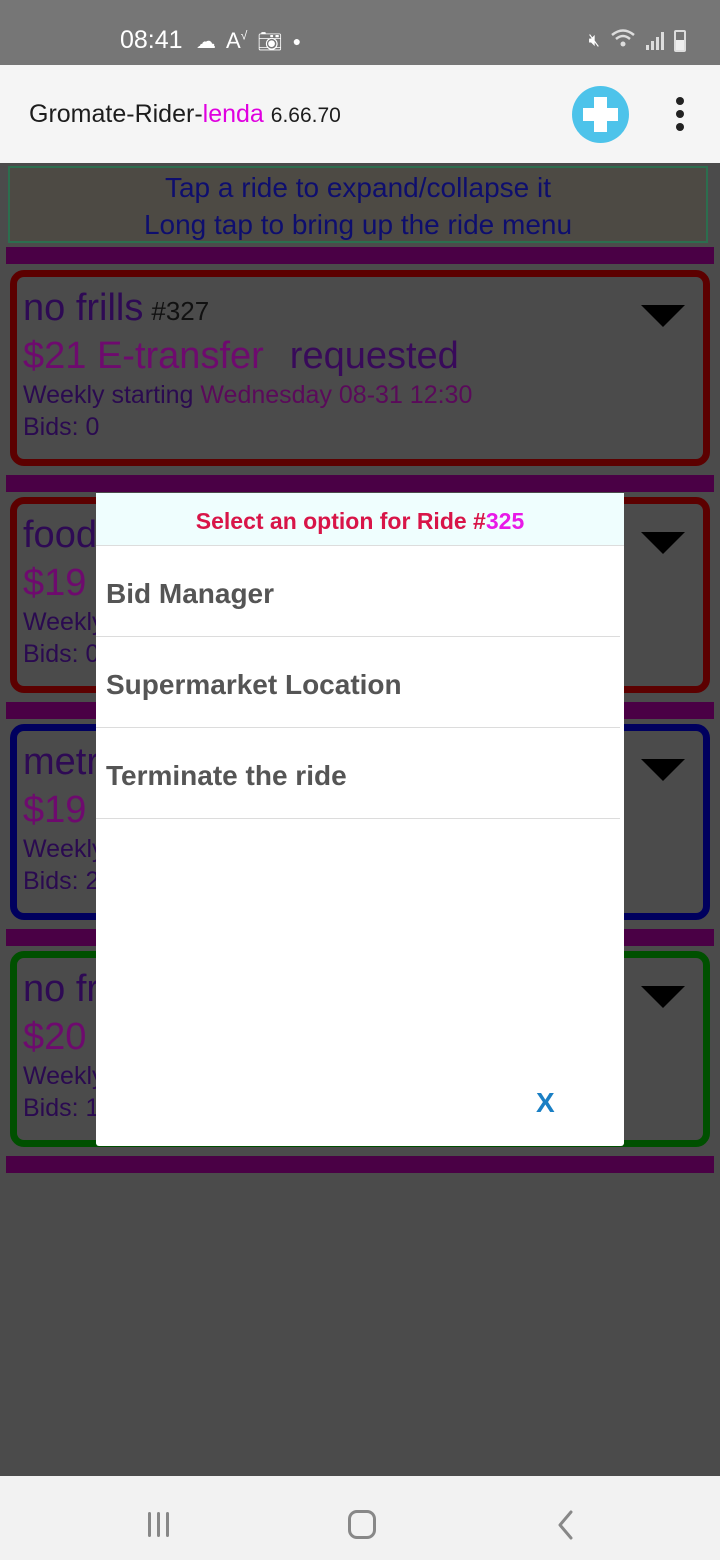 Image resolution: width=720 pixels, height=1560 pixels. What do you see at coordinates (623, 40) in the screenshot?
I see `wifi-icon` at bounding box center [623, 40].